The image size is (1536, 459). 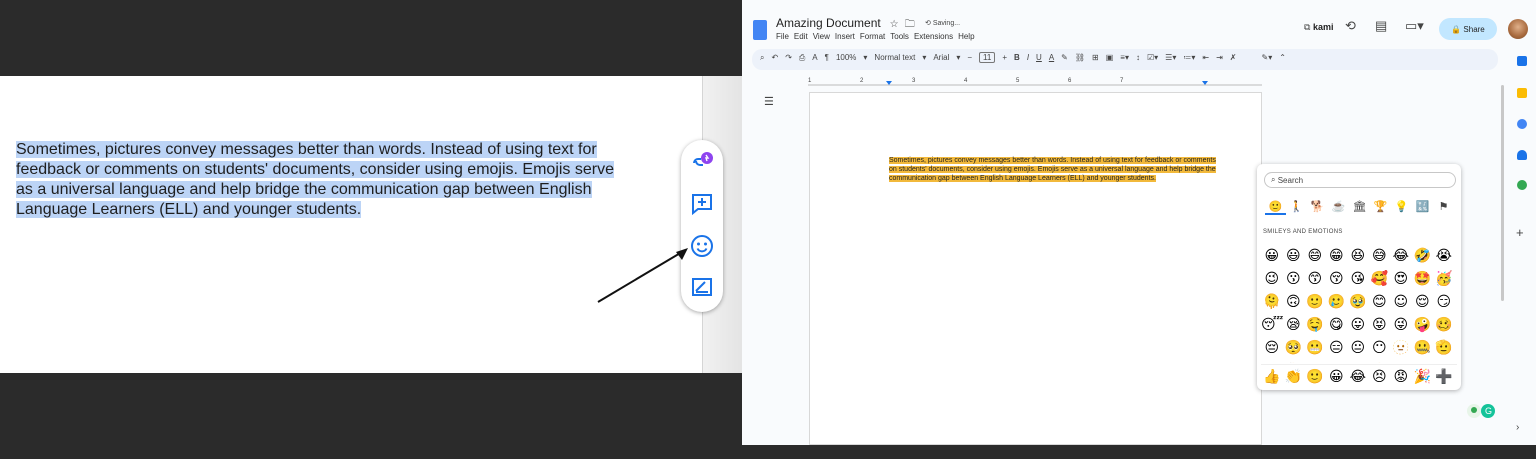 What do you see at coordinates (1080, 57) in the screenshot?
I see `link-icon: ⛓` at bounding box center [1080, 57].